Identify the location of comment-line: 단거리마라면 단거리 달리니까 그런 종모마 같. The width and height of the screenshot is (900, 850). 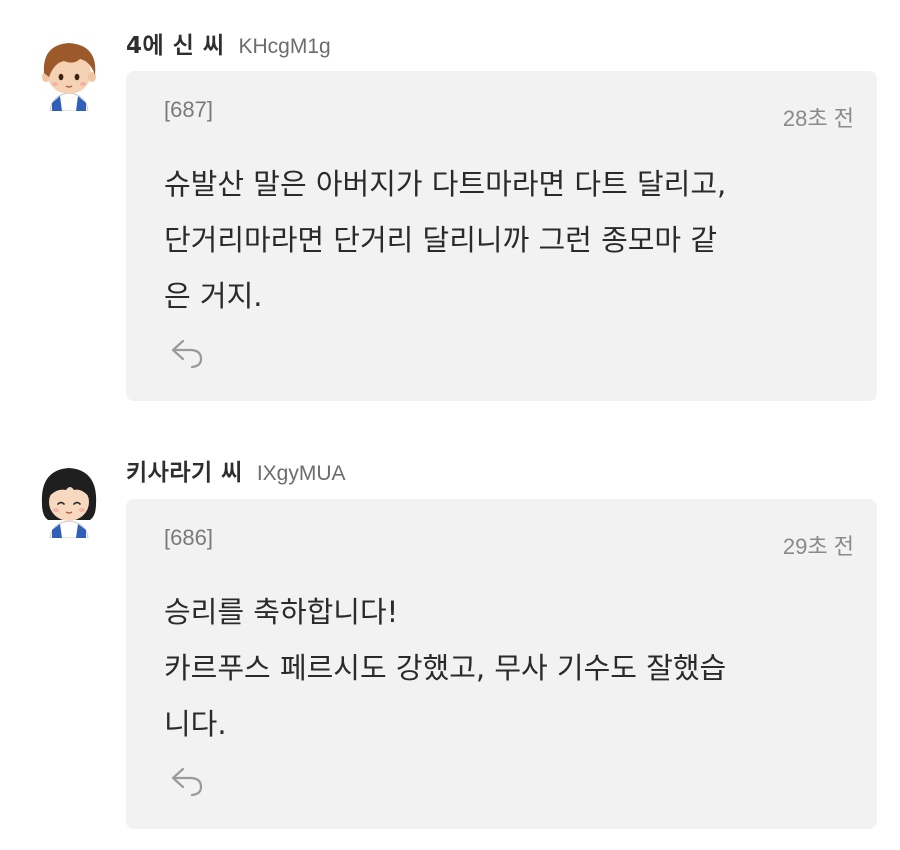
(441, 240).